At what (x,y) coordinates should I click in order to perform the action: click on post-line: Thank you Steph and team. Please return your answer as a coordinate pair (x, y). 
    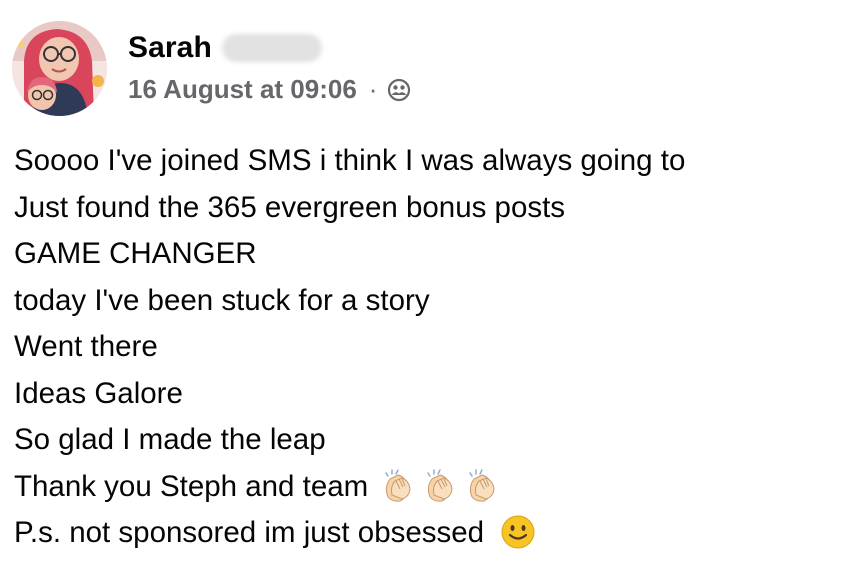
    Looking at the image, I should click on (426, 487).